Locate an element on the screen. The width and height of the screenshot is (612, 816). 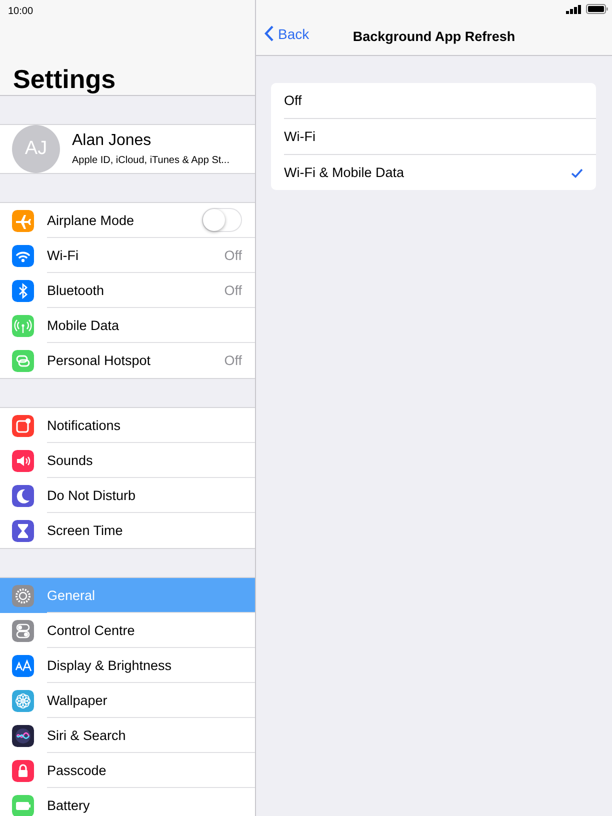
settings-row: Control Centre is located at coordinates (127, 630).